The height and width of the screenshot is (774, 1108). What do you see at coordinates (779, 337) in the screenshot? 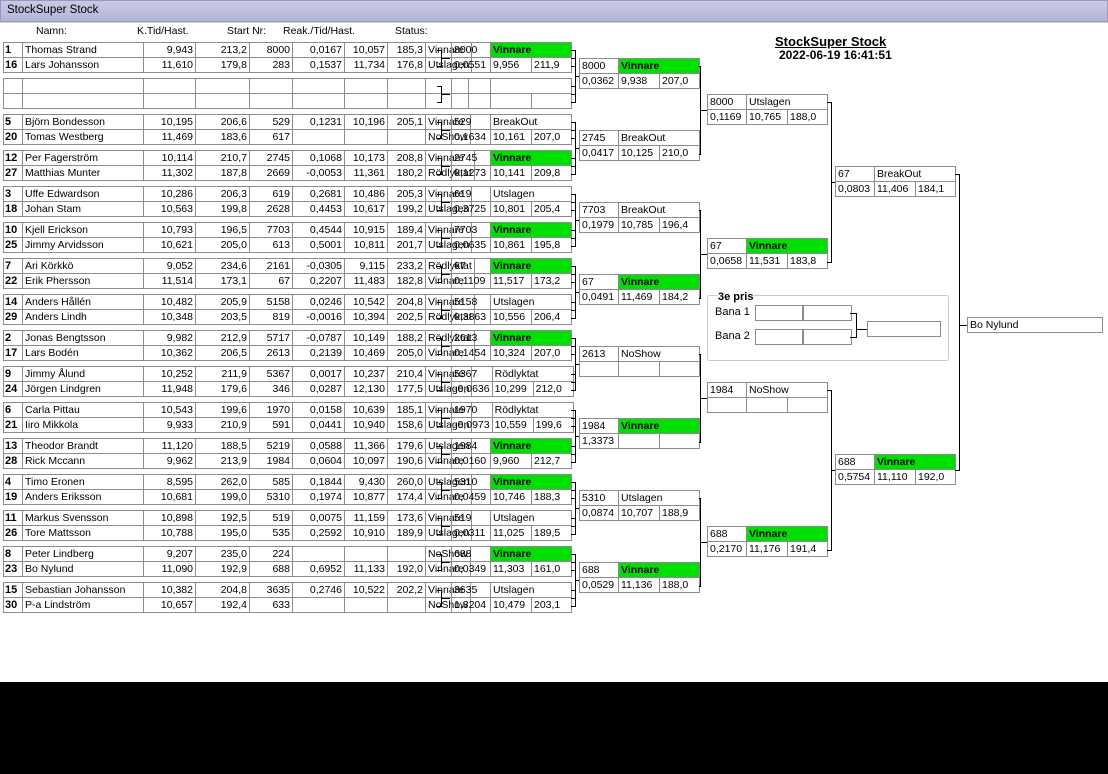
I see `lane2-input` at bounding box center [779, 337].